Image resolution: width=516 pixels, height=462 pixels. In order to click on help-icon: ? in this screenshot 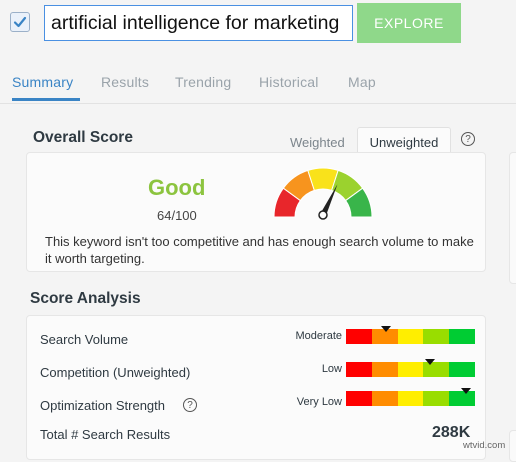, I will do `click(468, 139)`.